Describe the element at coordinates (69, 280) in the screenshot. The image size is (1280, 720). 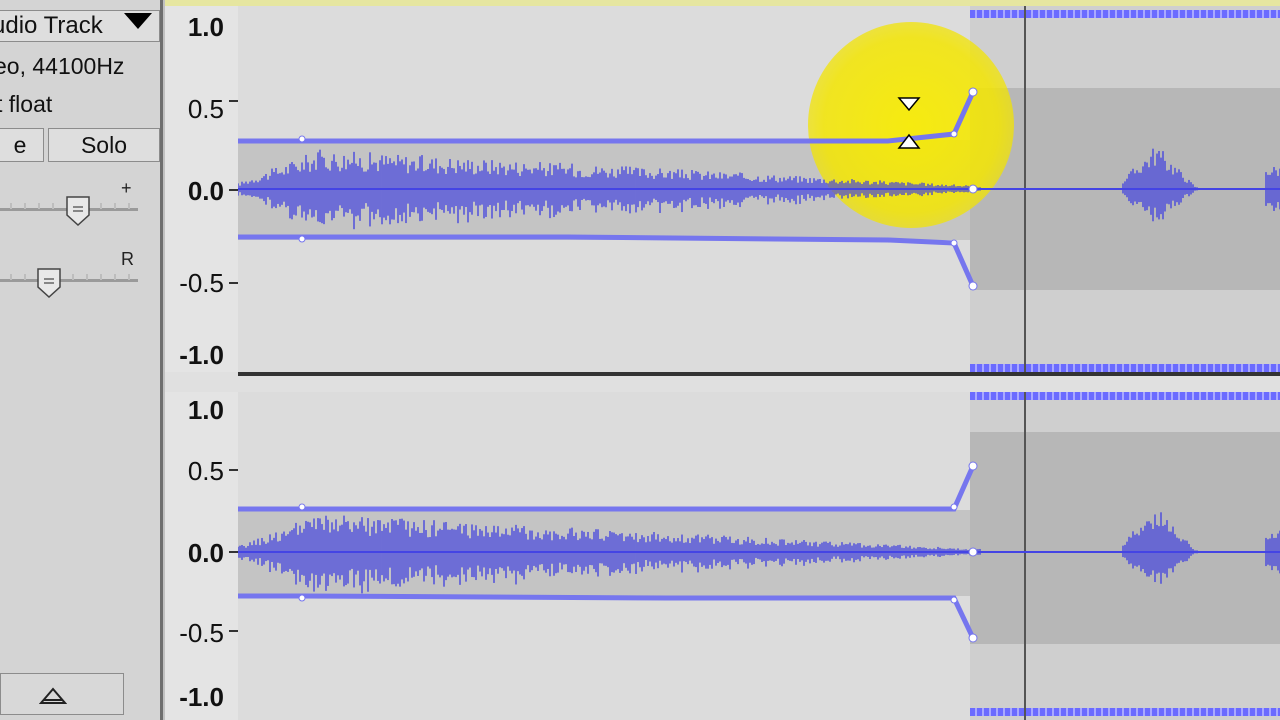
I see `pan-slider-track` at that location.